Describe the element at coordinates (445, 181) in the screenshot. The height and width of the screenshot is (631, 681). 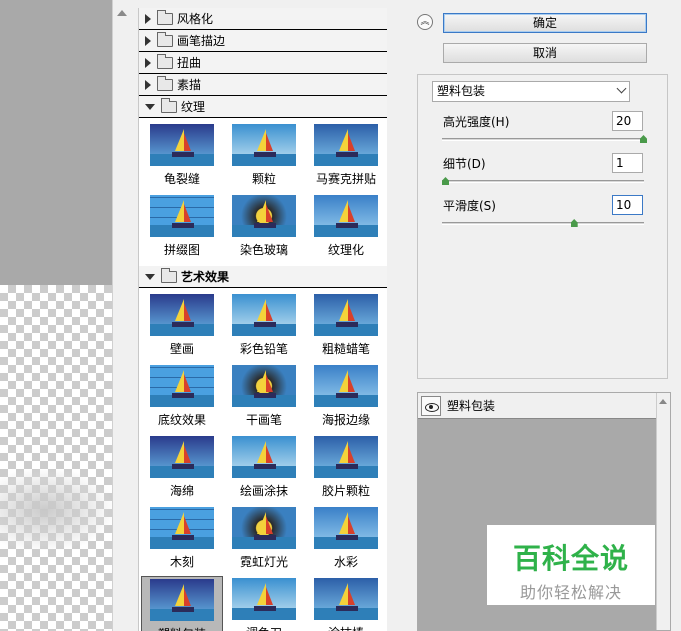
I see `detail-slider-thumb` at that location.